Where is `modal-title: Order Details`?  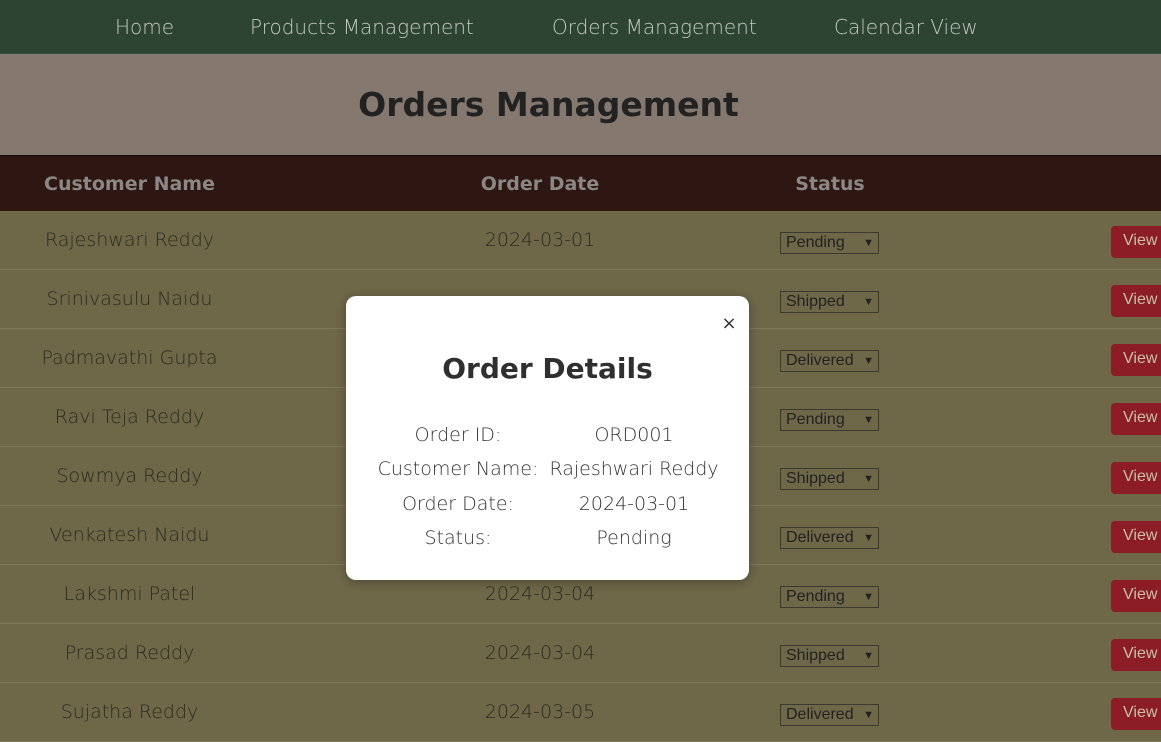 modal-title: Order Details is located at coordinates (547, 368).